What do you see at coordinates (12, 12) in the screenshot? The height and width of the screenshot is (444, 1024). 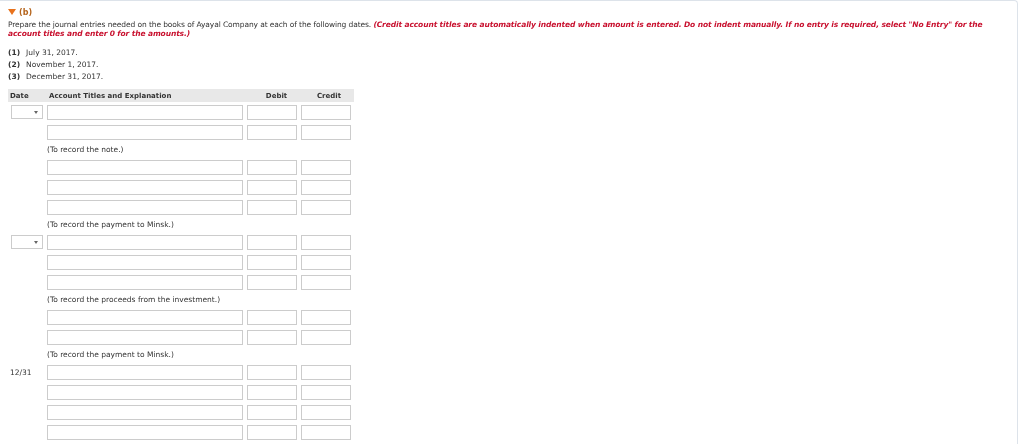 I see `collapse-triangle-icon` at bounding box center [12, 12].